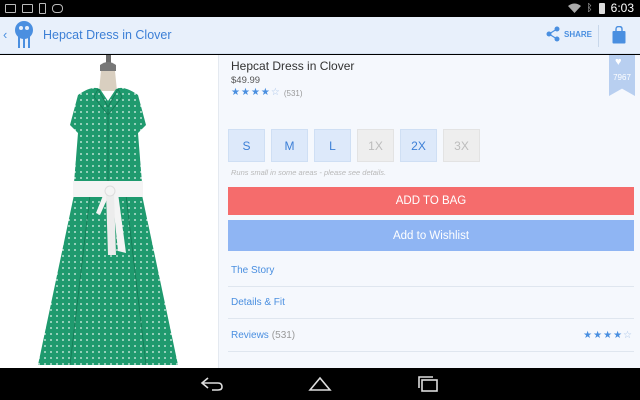 The image size is (640, 400). I want to click on favorite-count: 7967, so click(622, 77).